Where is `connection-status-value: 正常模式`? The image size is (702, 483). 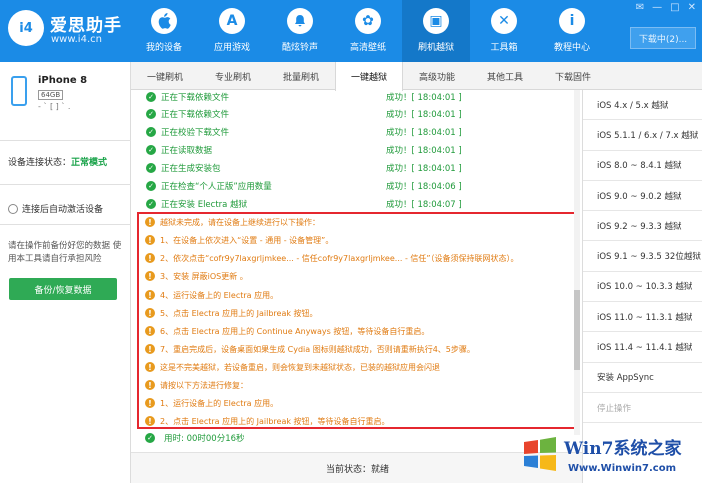 connection-status-value: 正常模式 is located at coordinates (89, 163).